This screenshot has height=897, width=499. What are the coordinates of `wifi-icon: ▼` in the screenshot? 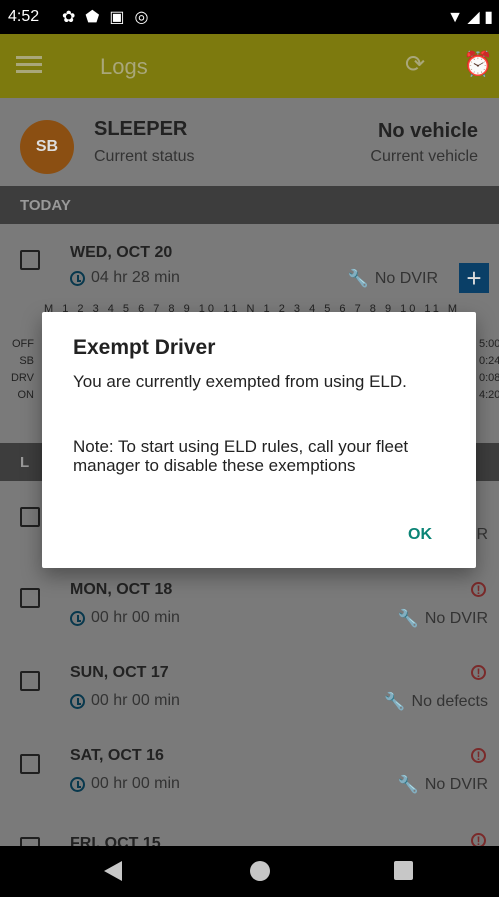 It's located at (455, 17).